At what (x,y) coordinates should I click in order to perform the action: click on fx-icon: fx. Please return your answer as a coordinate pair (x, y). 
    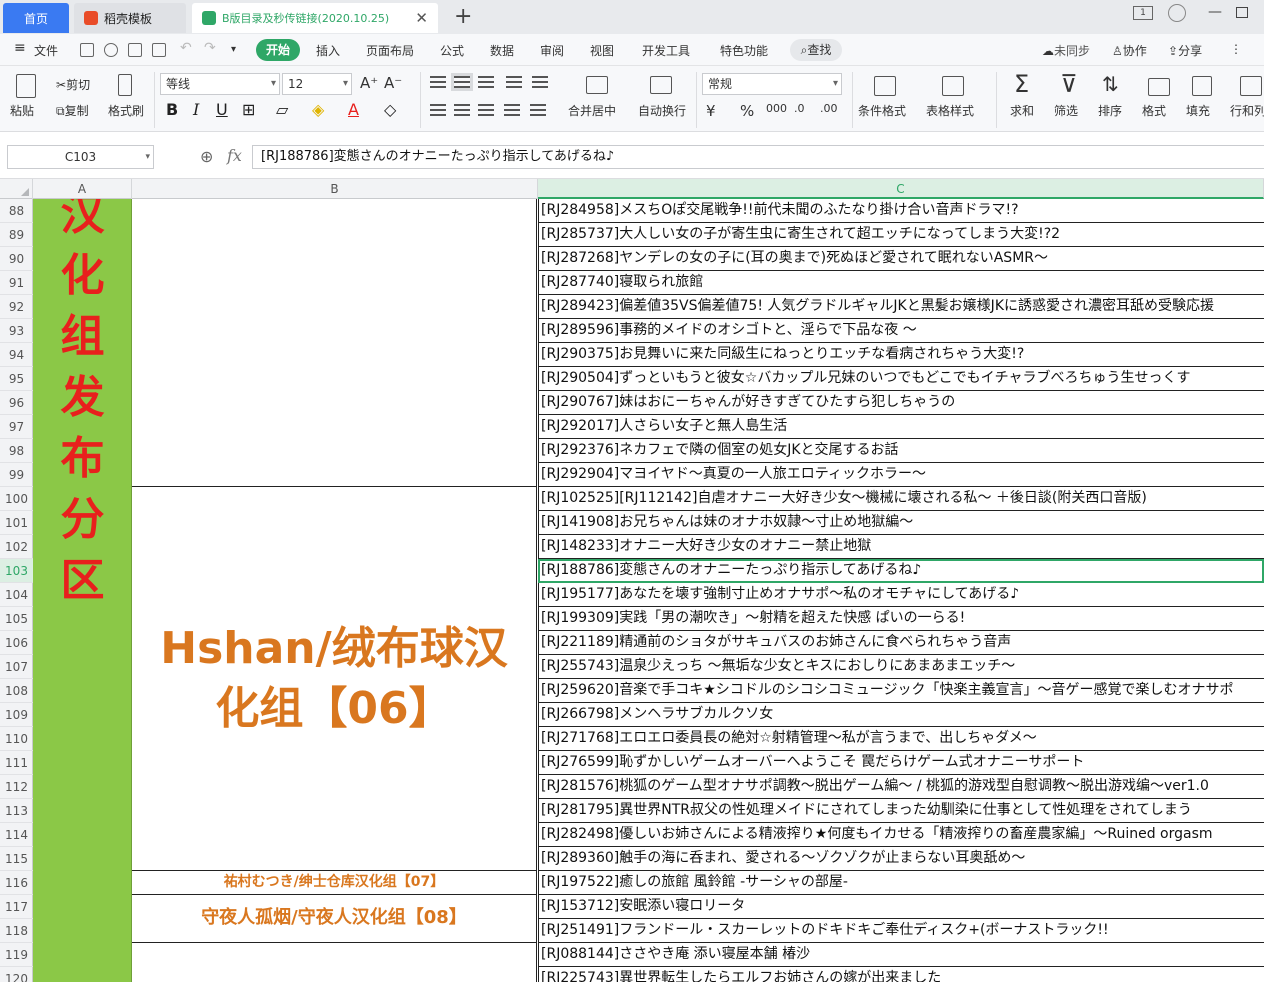
    Looking at the image, I should click on (234, 155).